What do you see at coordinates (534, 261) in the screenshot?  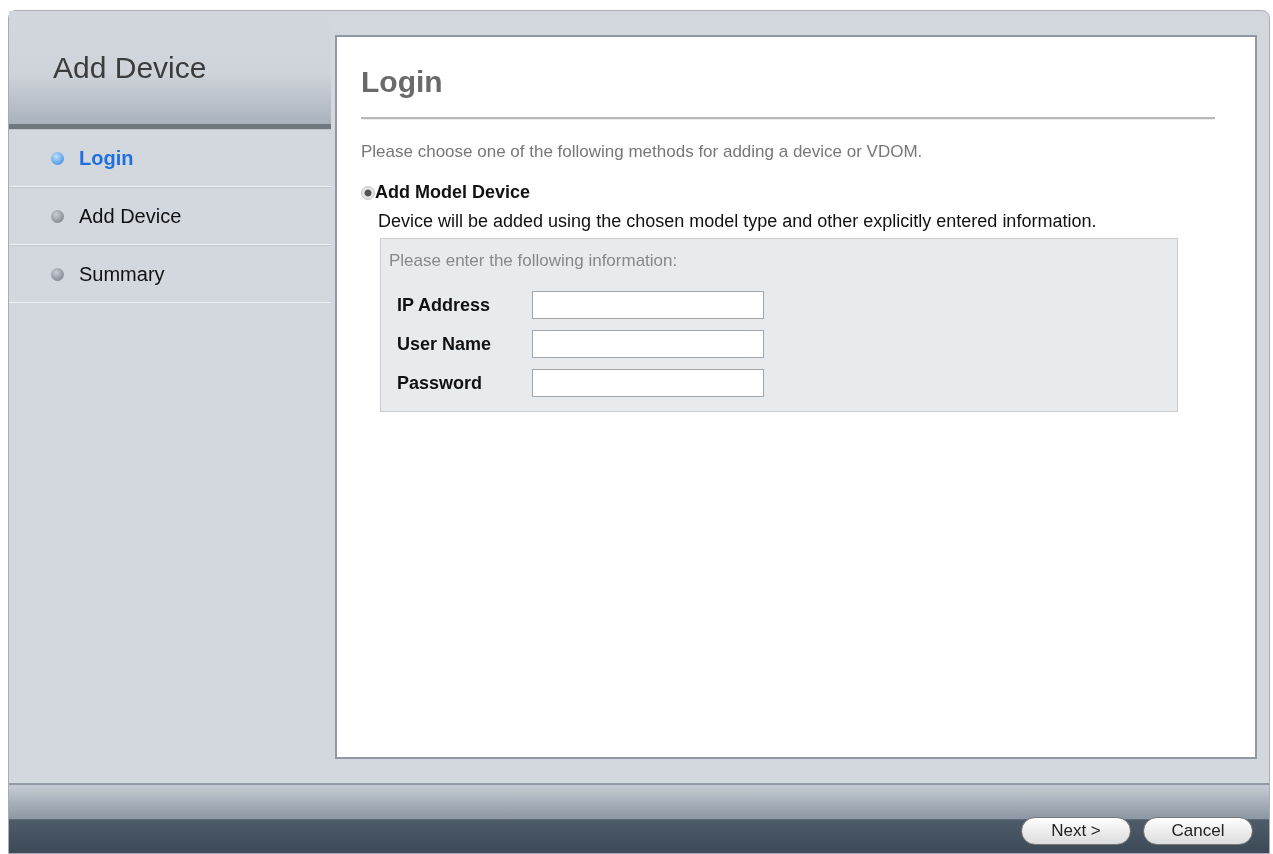 I see `form-prompt: Please enter the following information:` at bounding box center [534, 261].